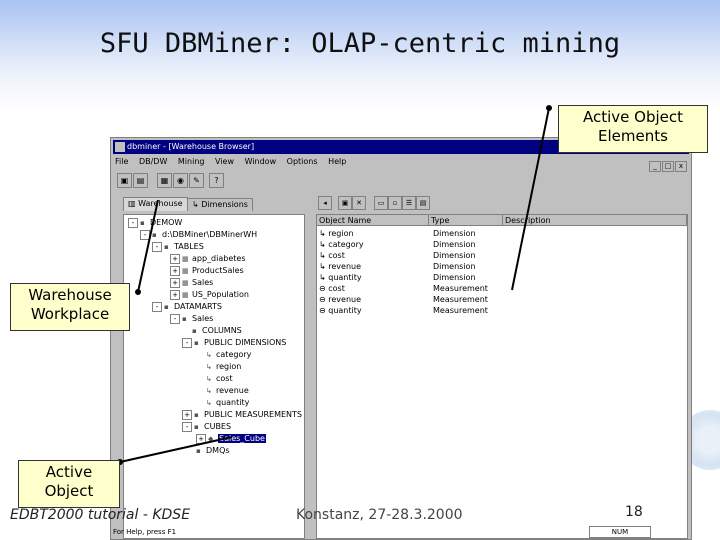  Describe the element at coordinates (70, 307) in the screenshot. I see `callout-warehouse-workplace: Warehouse Workplace` at that location.